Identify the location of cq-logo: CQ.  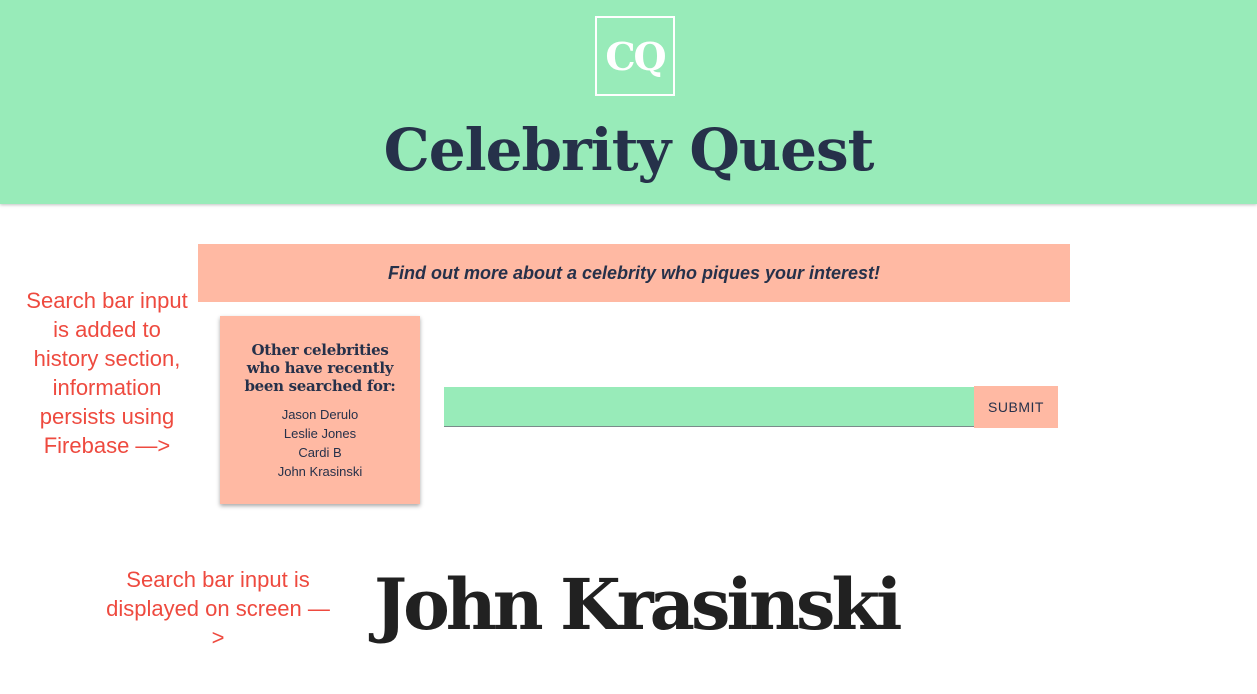
(635, 56).